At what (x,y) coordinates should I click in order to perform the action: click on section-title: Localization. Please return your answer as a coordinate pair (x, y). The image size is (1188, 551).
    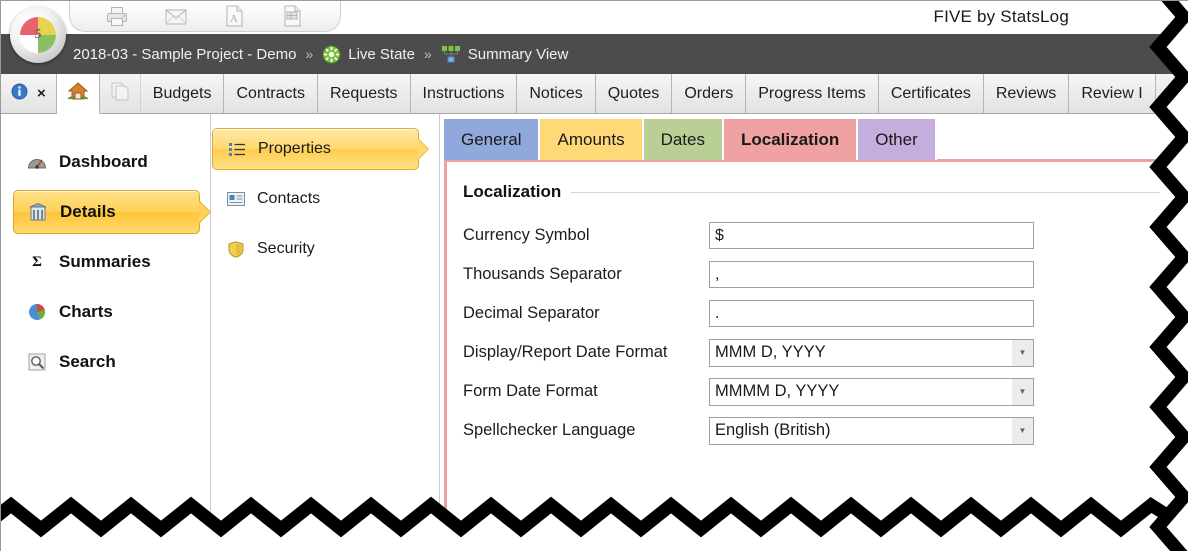
    Looking at the image, I should click on (512, 191).